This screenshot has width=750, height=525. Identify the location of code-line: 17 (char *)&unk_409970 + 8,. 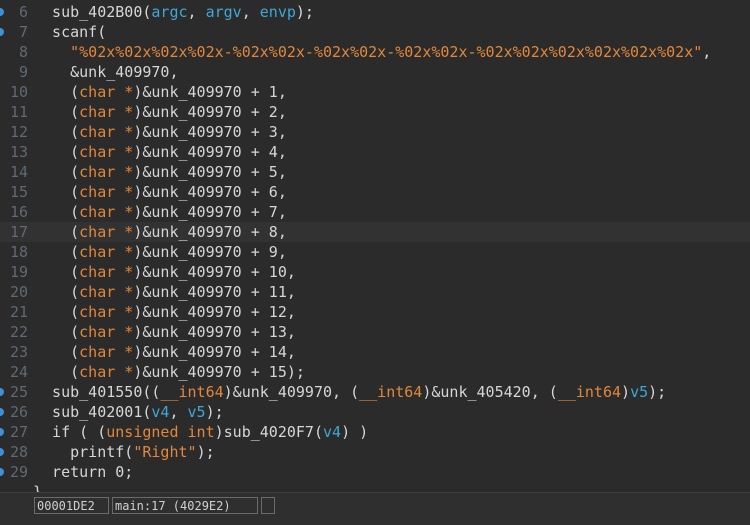
(375, 232).